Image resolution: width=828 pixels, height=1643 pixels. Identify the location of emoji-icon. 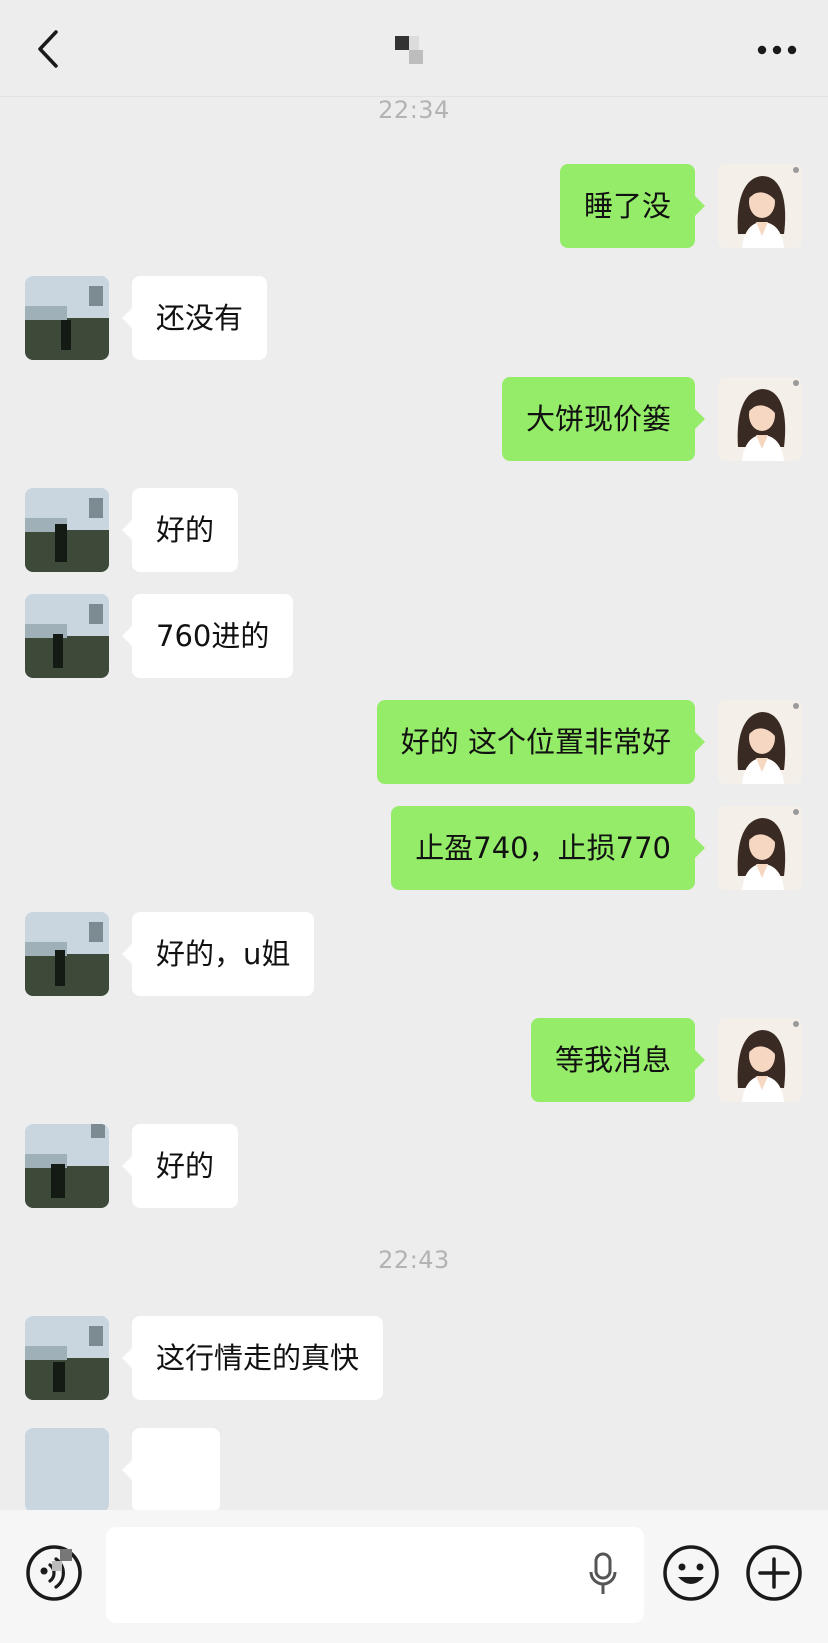
(691, 1573).